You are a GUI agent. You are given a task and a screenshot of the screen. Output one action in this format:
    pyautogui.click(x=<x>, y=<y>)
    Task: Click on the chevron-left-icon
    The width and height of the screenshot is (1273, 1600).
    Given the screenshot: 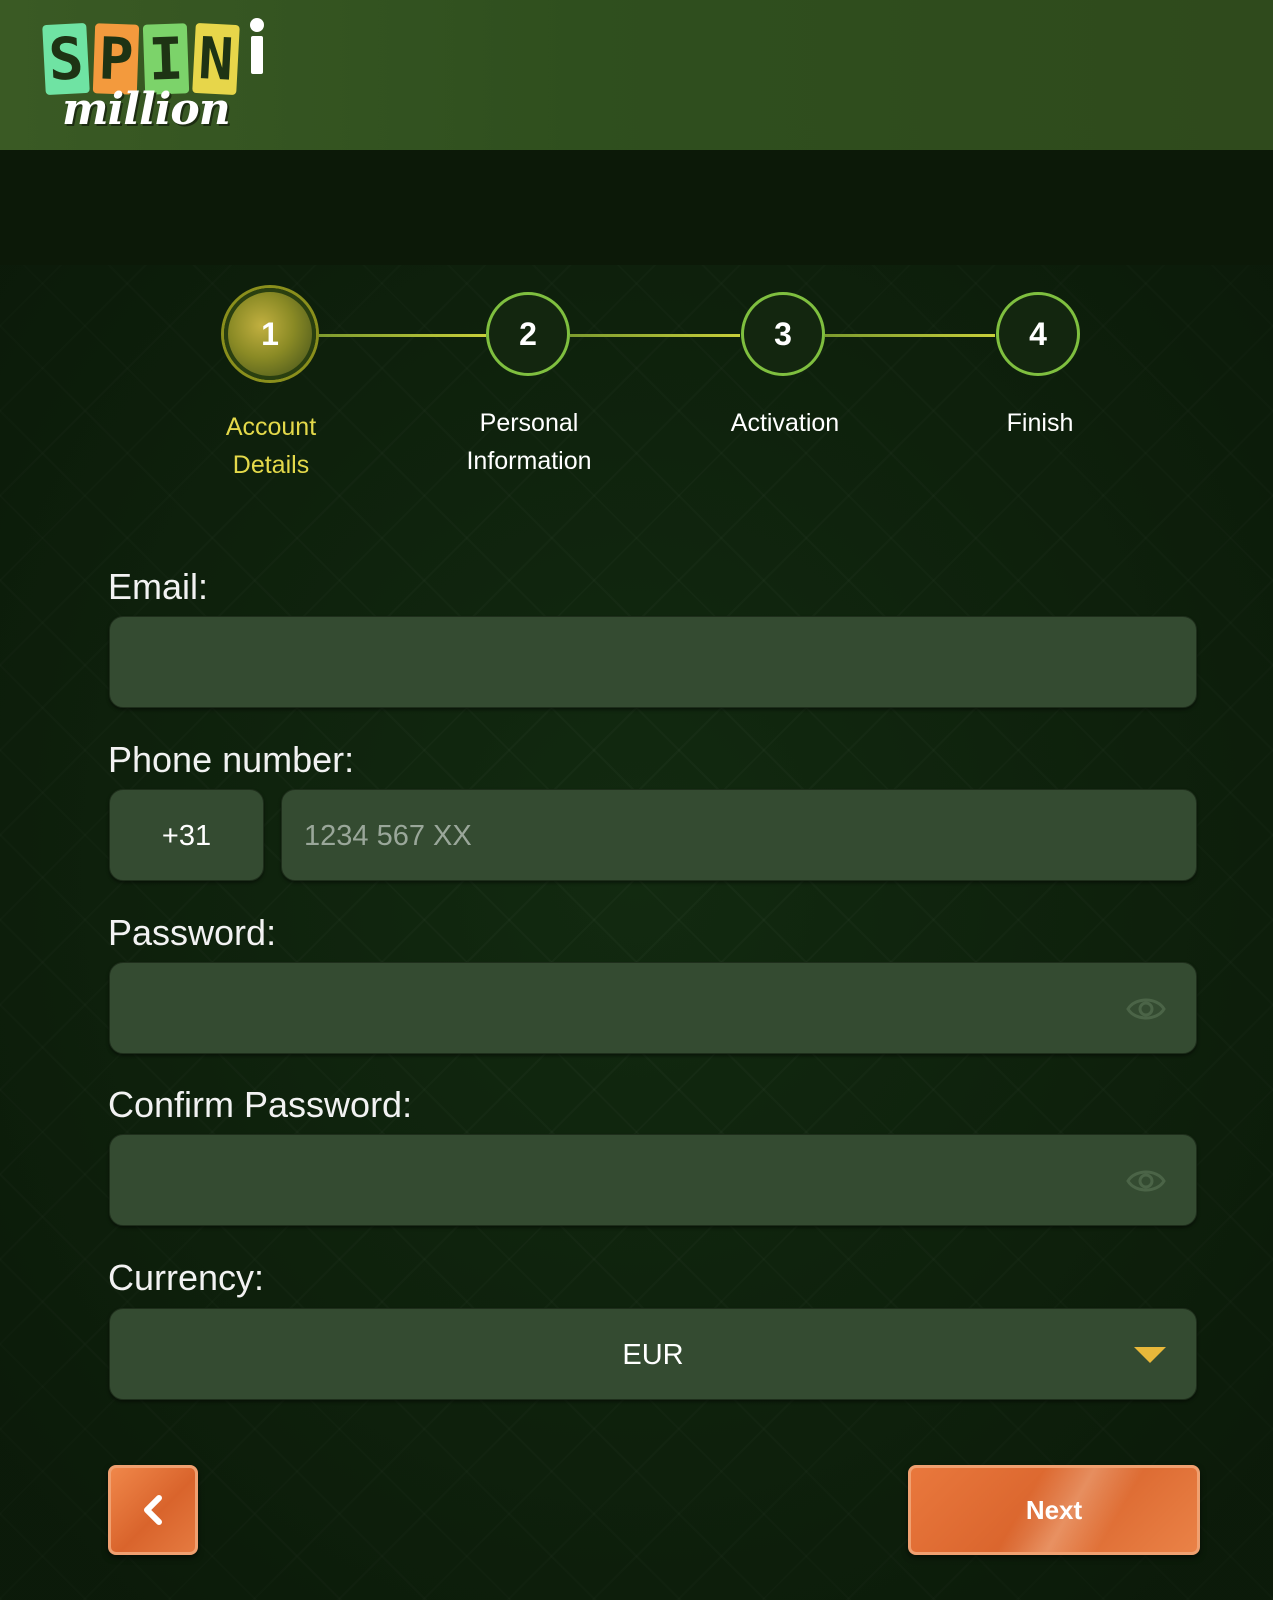 What is the action you would take?
    pyautogui.click(x=153, y=1510)
    